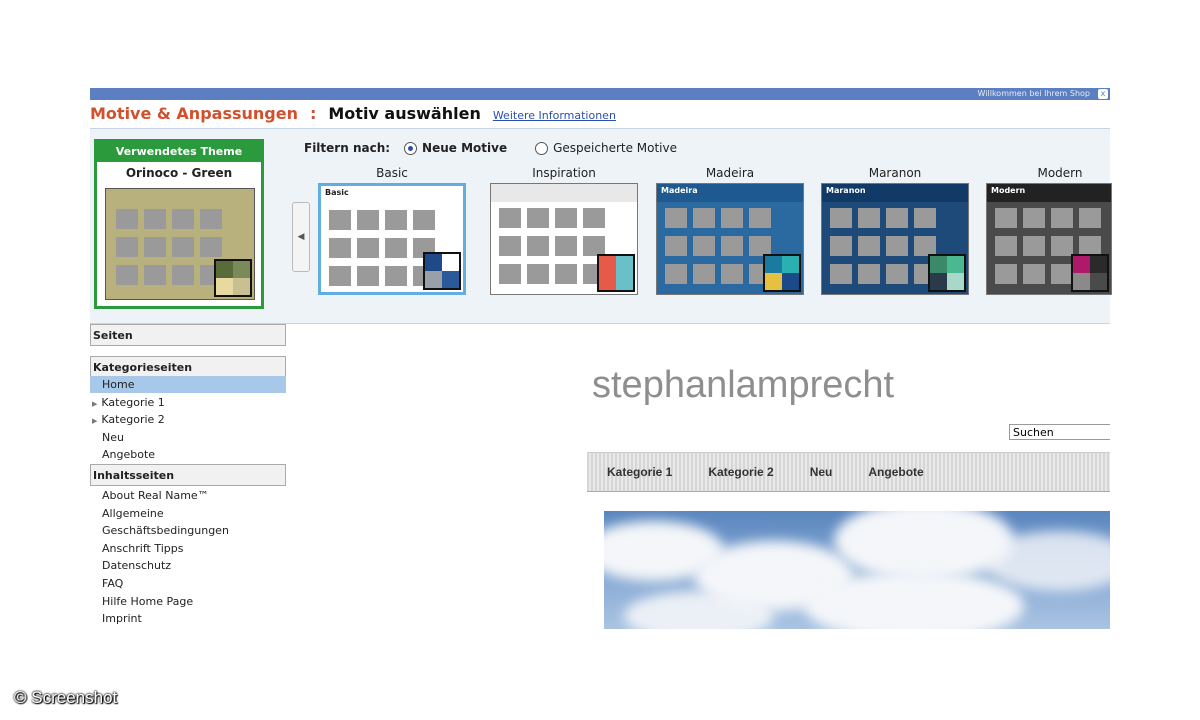 The height and width of the screenshot is (720, 1200). What do you see at coordinates (188, 419) in the screenshot?
I see `nav-item-kategorie-2: ▶ Kategorie 2` at bounding box center [188, 419].